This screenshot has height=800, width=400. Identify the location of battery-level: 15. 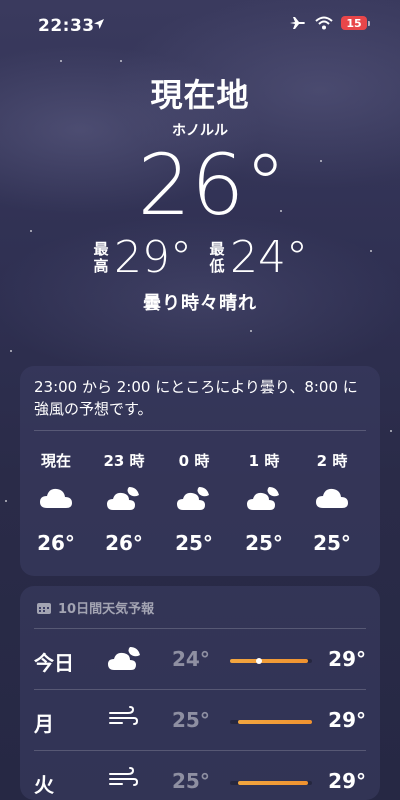
(354, 23).